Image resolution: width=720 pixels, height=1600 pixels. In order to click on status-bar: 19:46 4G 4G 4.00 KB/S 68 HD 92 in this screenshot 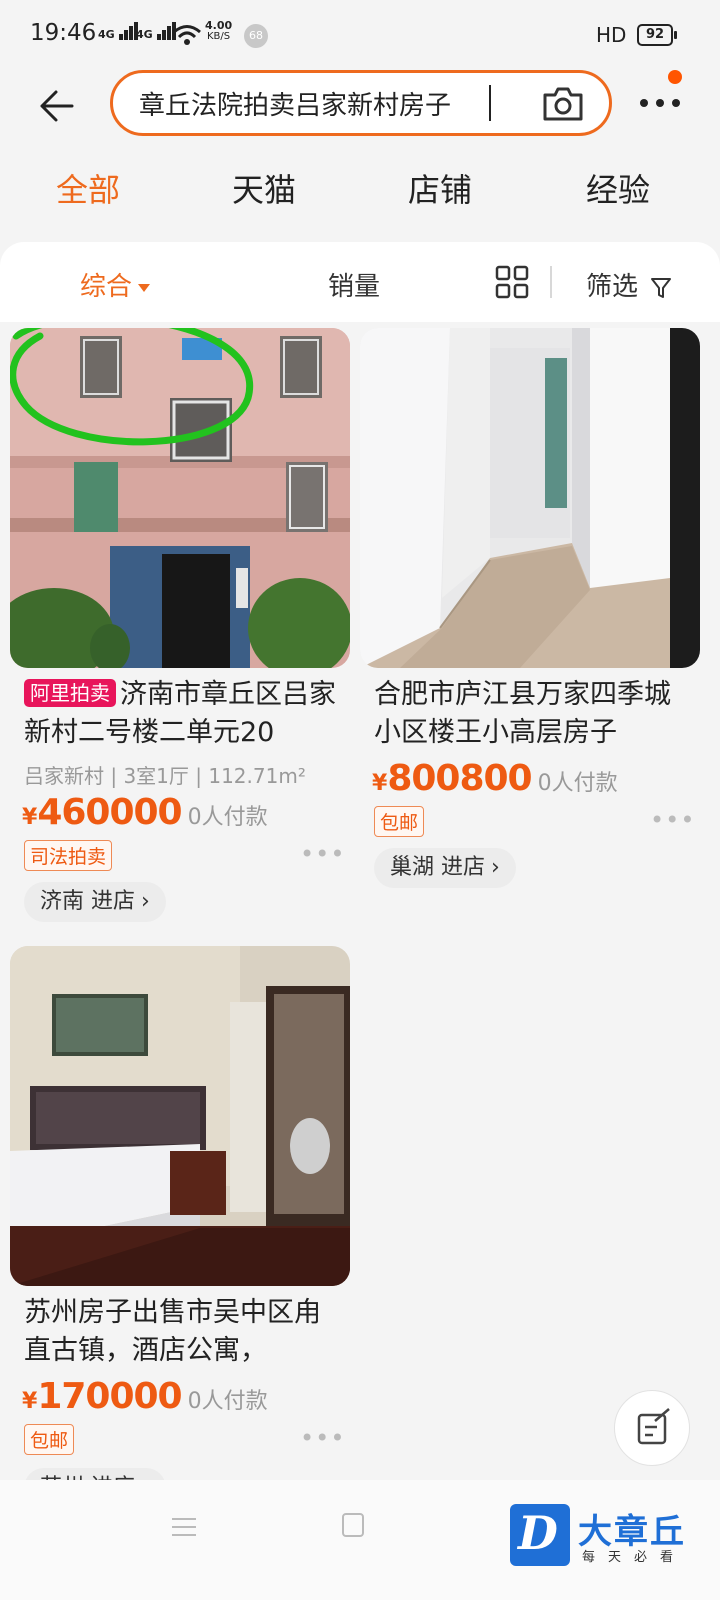, I will do `click(360, 35)`.